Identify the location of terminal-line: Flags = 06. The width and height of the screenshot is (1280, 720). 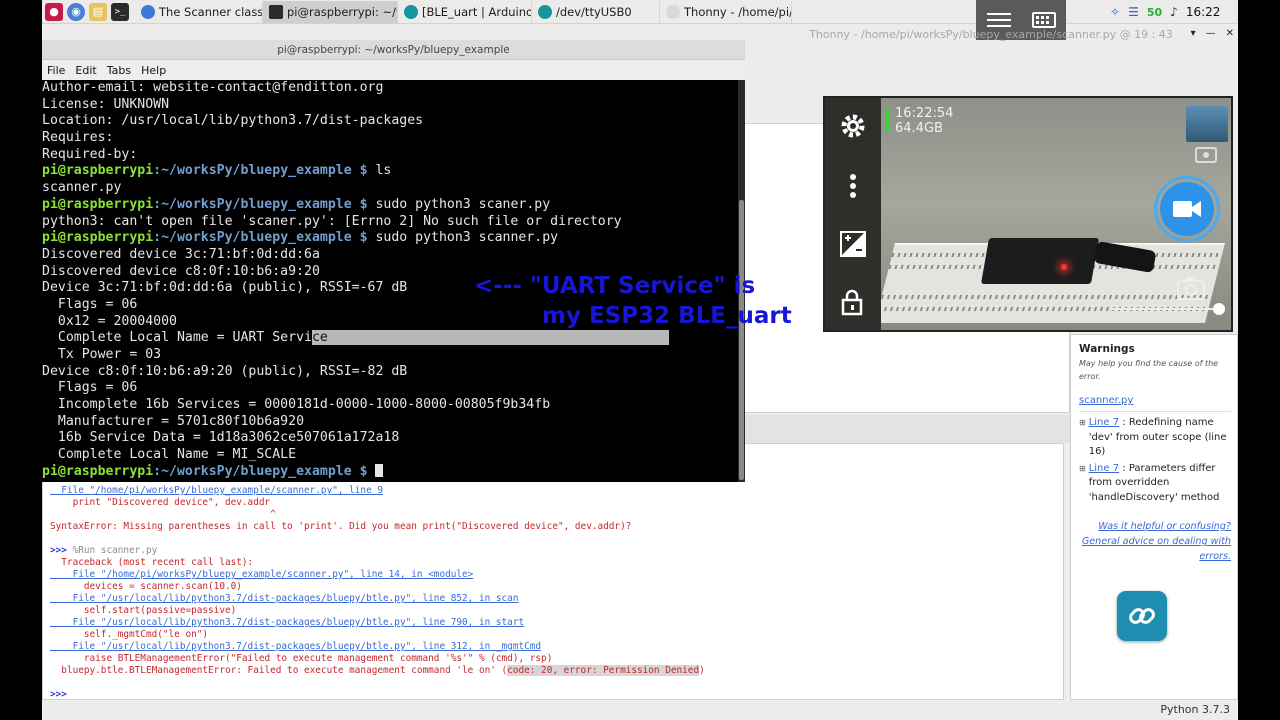
(390, 388).